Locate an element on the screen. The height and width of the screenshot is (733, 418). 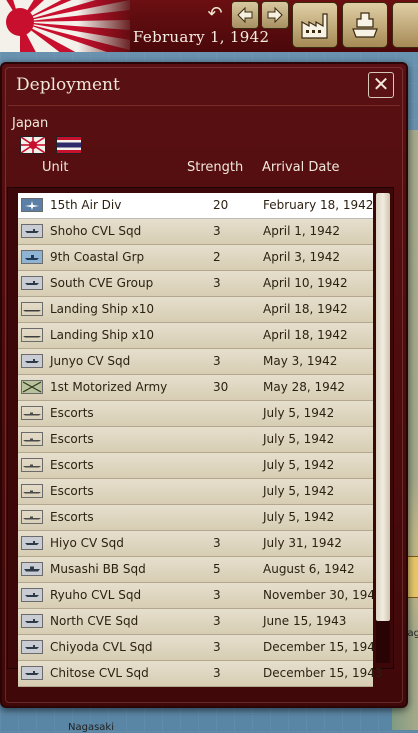
unit-arrival: May 3, 1942 is located at coordinates (300, 361).